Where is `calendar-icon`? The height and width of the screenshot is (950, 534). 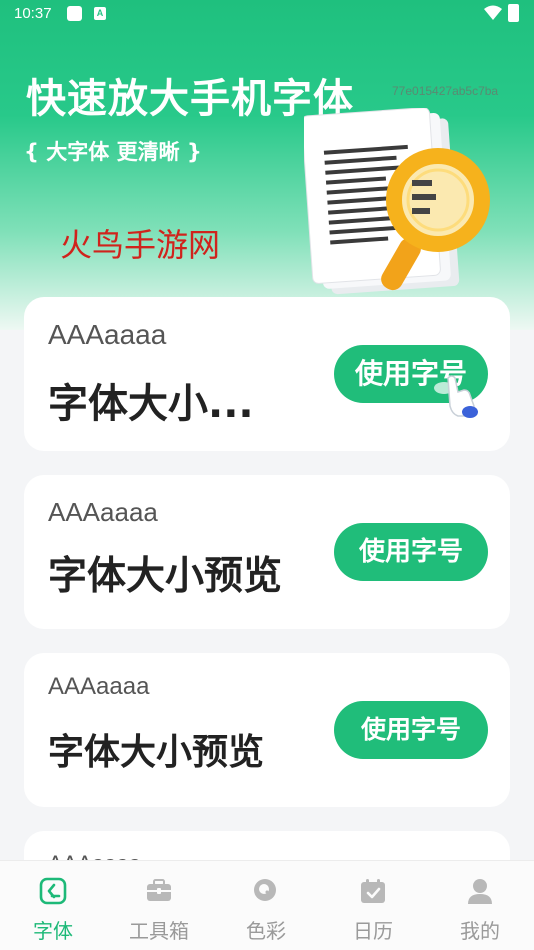 calendar-icon is located at coordinates (373, 891).